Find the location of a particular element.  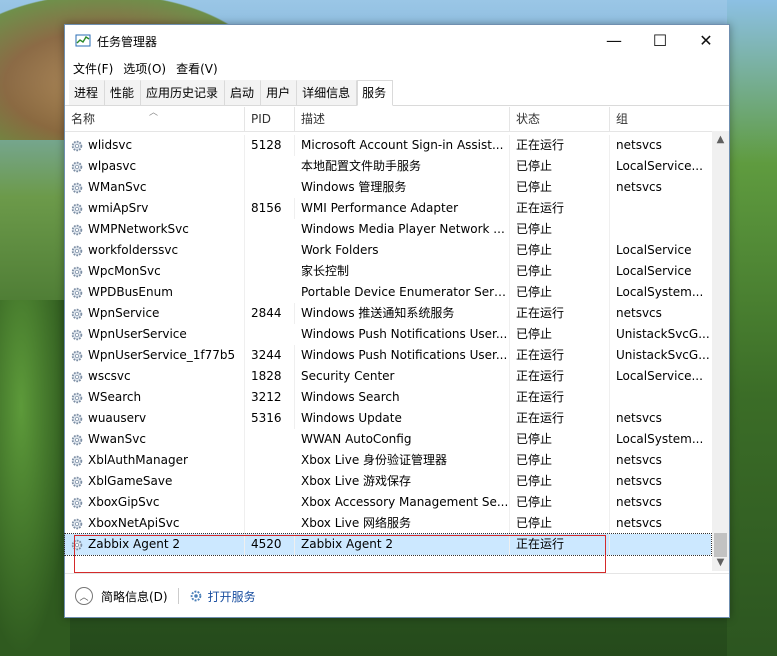

cell-name: XblGameSave is located at coordinates (155, 481).